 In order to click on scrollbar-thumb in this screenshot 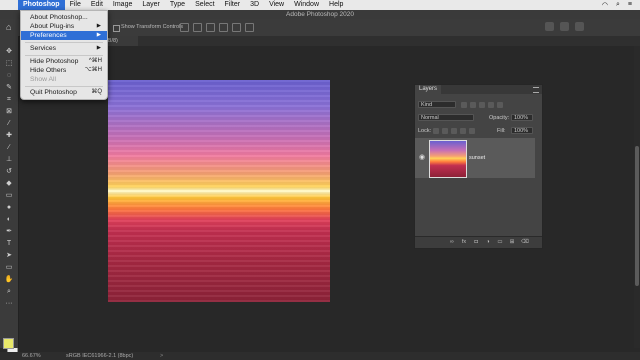, I will do `click(637, 216)`.